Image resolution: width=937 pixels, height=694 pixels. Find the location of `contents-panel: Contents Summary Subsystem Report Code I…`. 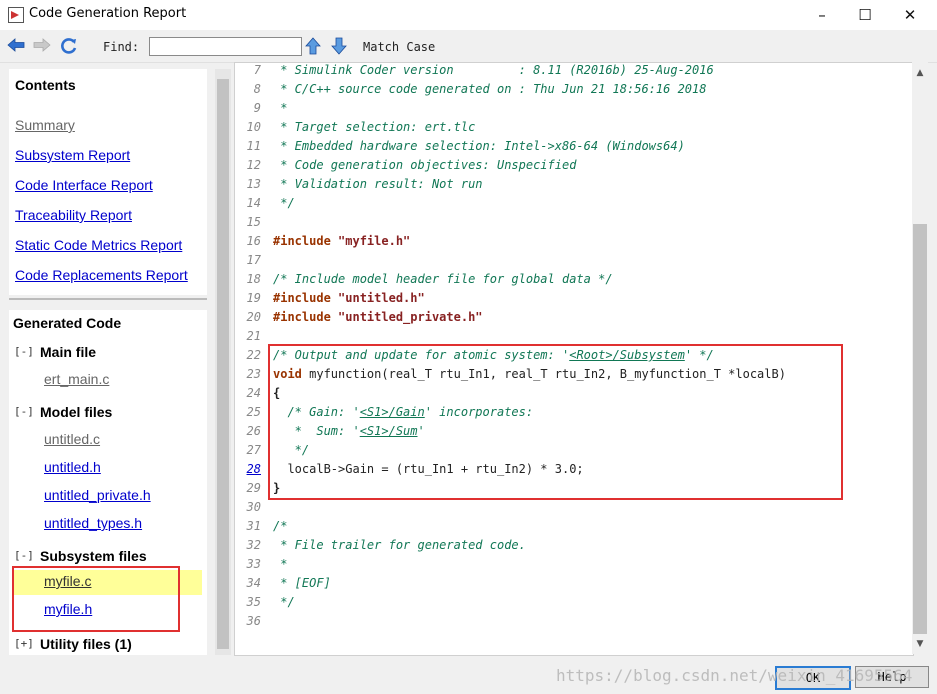

contents-panel: Contents Summary Subsystem Report Code I… is located at coordinates (108, 182).